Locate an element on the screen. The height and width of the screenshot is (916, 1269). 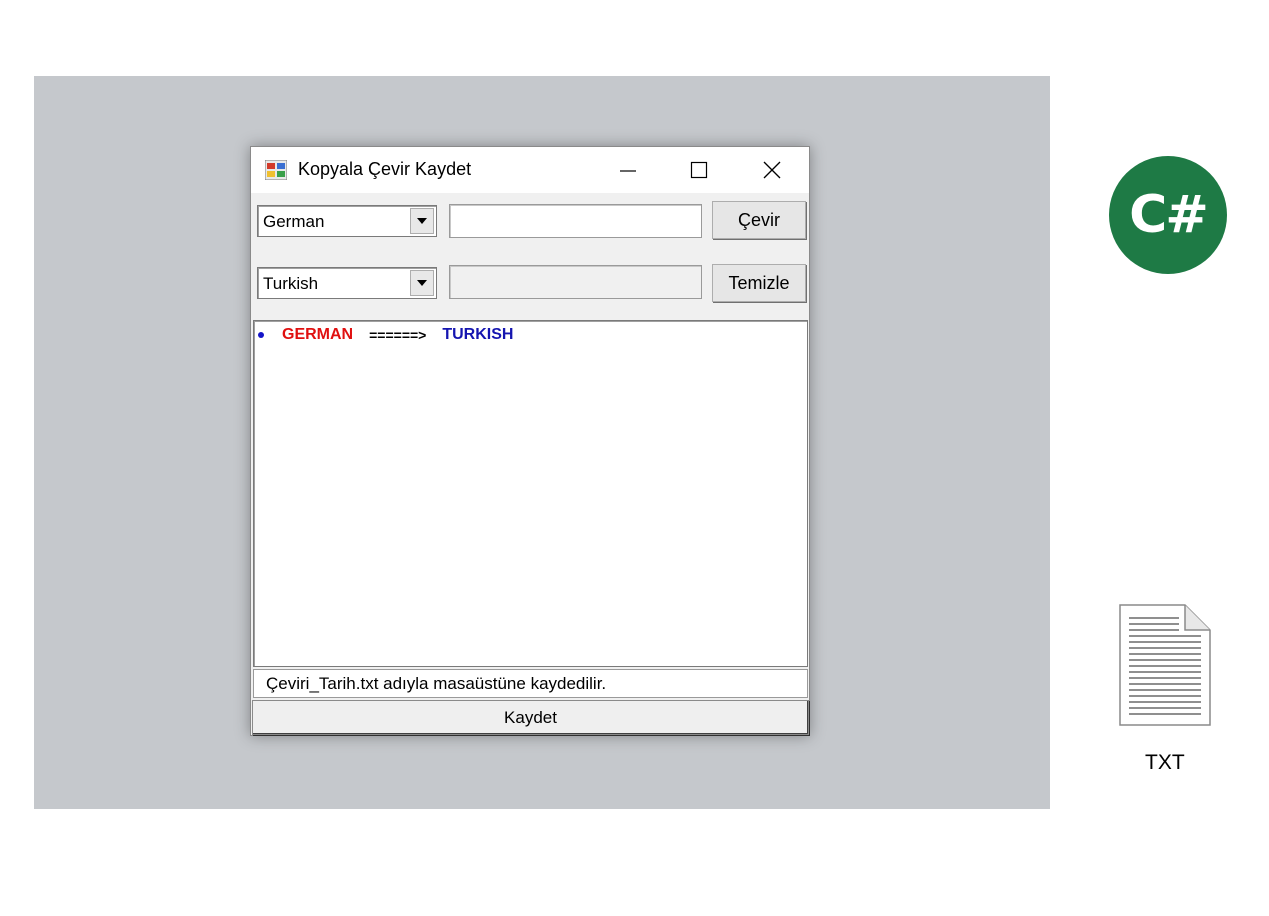
bullet-icon is located at coordinates (261, 335).